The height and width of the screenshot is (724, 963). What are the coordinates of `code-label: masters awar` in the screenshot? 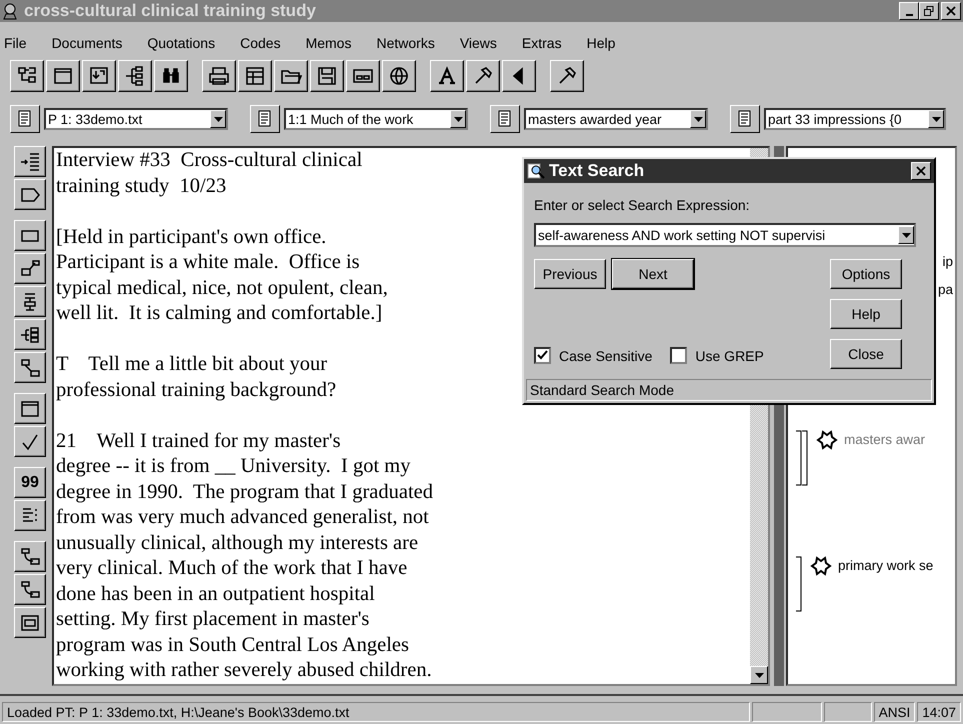 It's located at (885, 438).